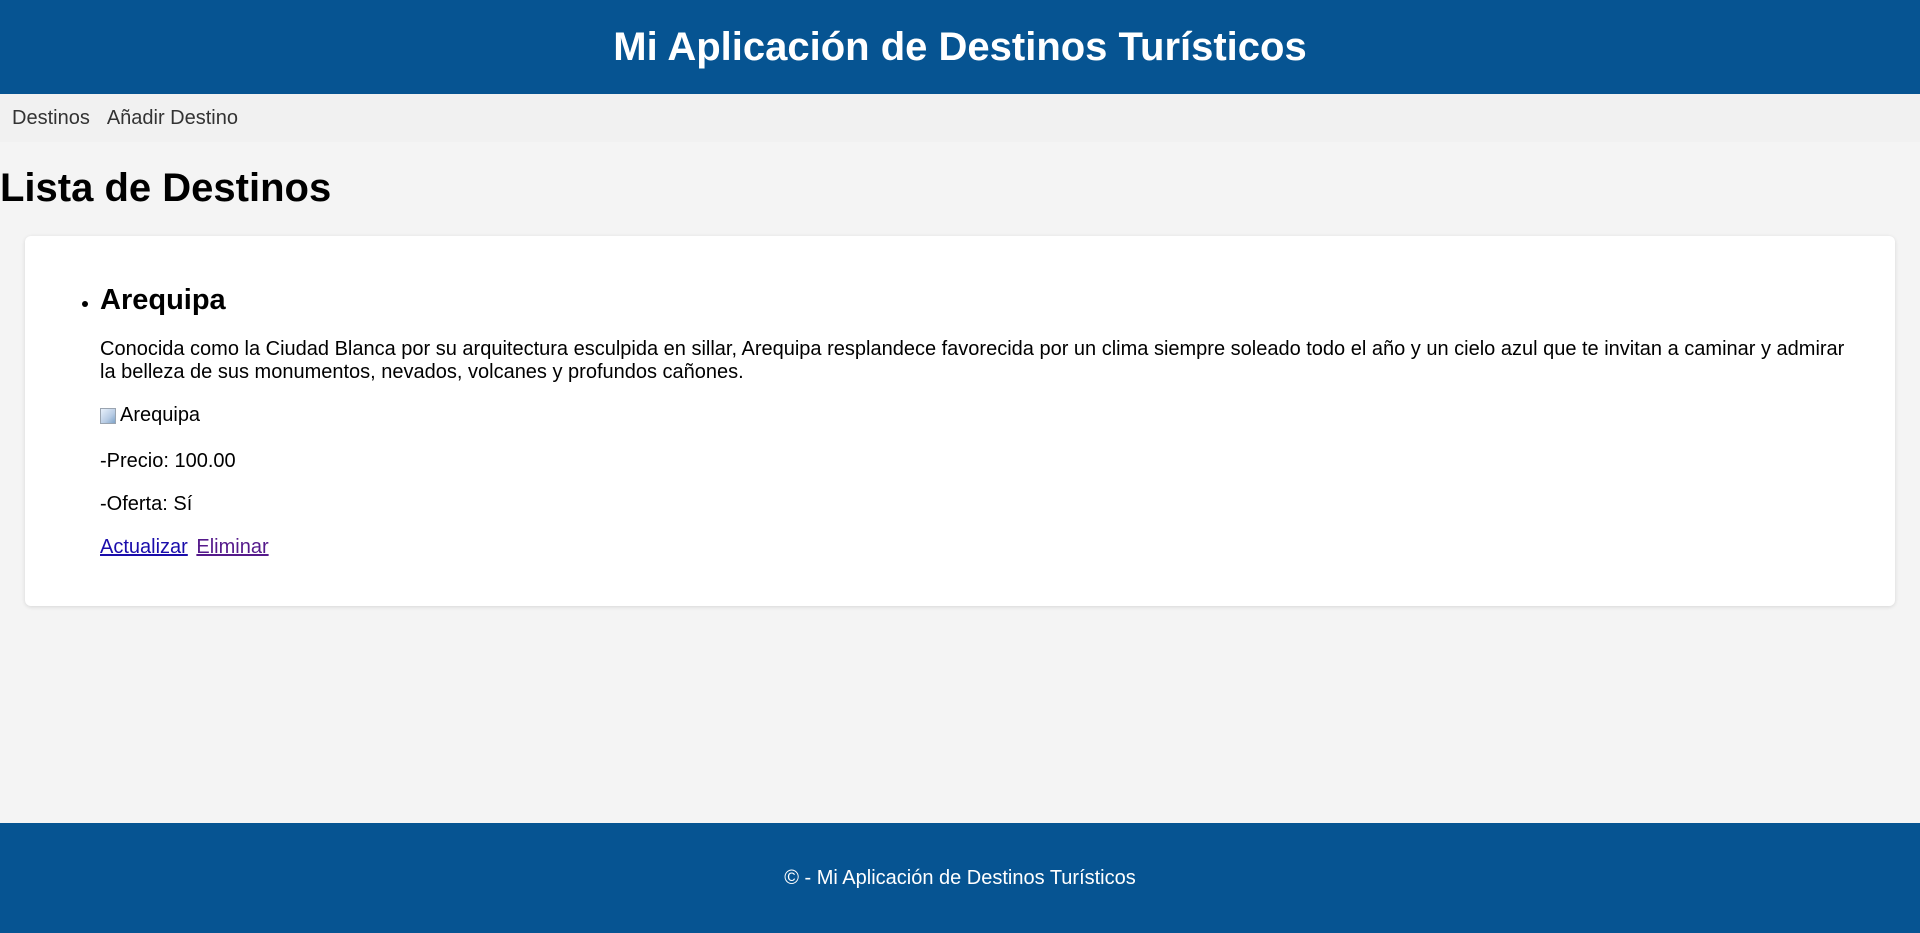  I want to click on nav-link-add-destination: Añadir Destino, so click(172, 118).